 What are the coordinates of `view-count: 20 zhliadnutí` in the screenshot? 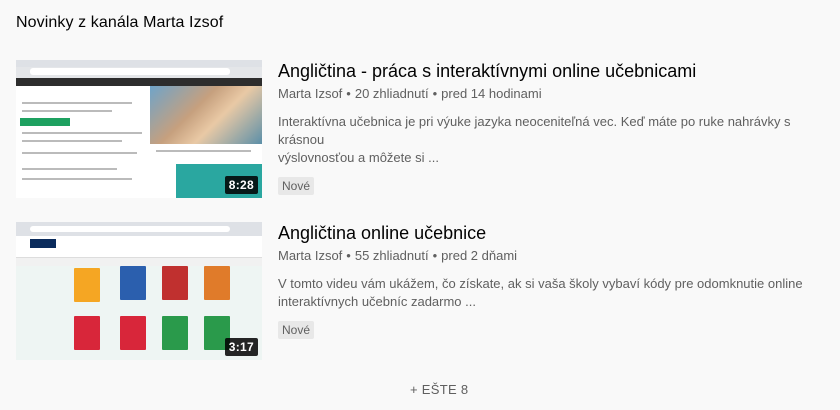 It's located at (391, 93).